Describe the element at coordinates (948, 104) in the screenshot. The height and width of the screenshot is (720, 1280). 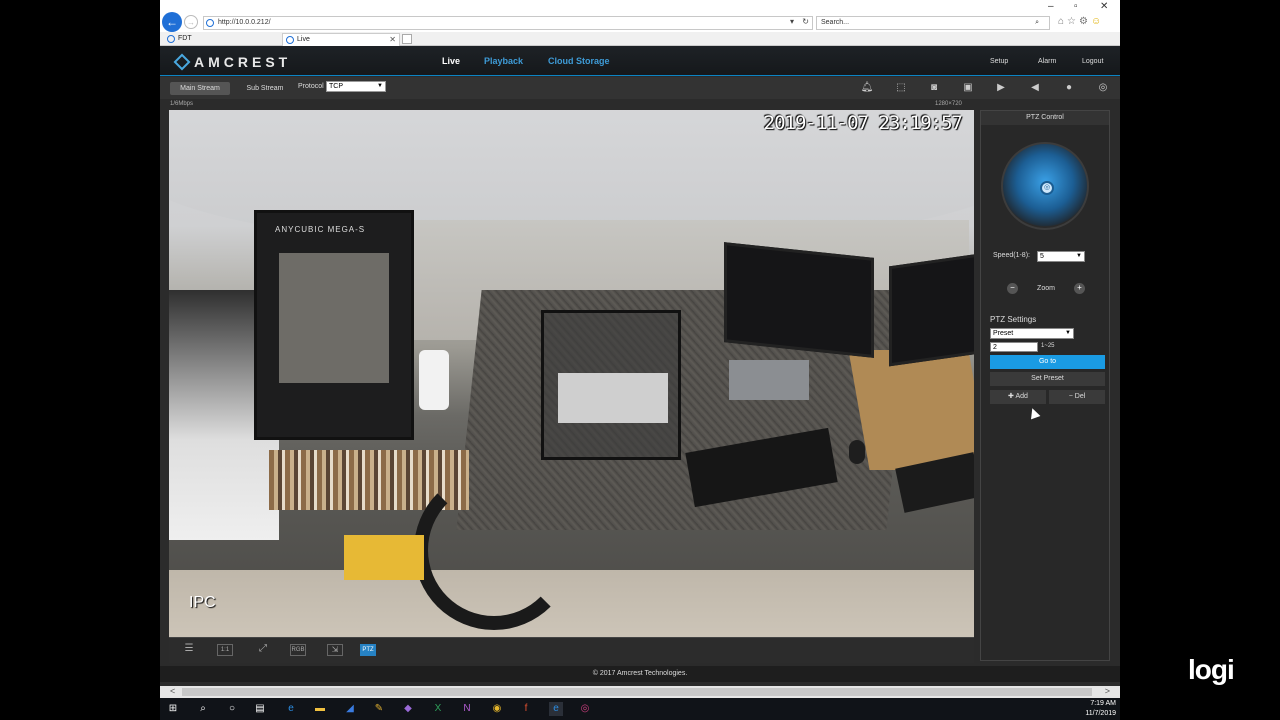
I see `resolution-readout: 1280×720` at that location.